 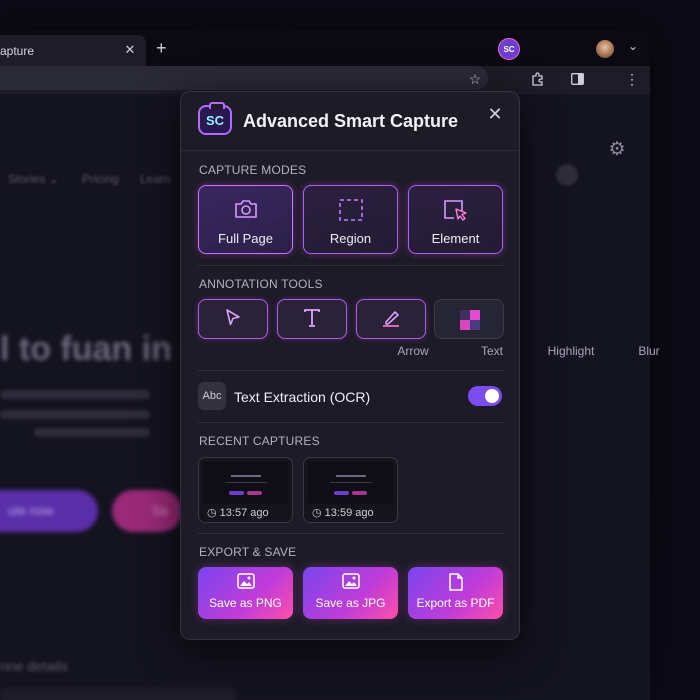 I want to click on recent-captures-heading: RECENT CAPTURES, so click(x=259, y=441).